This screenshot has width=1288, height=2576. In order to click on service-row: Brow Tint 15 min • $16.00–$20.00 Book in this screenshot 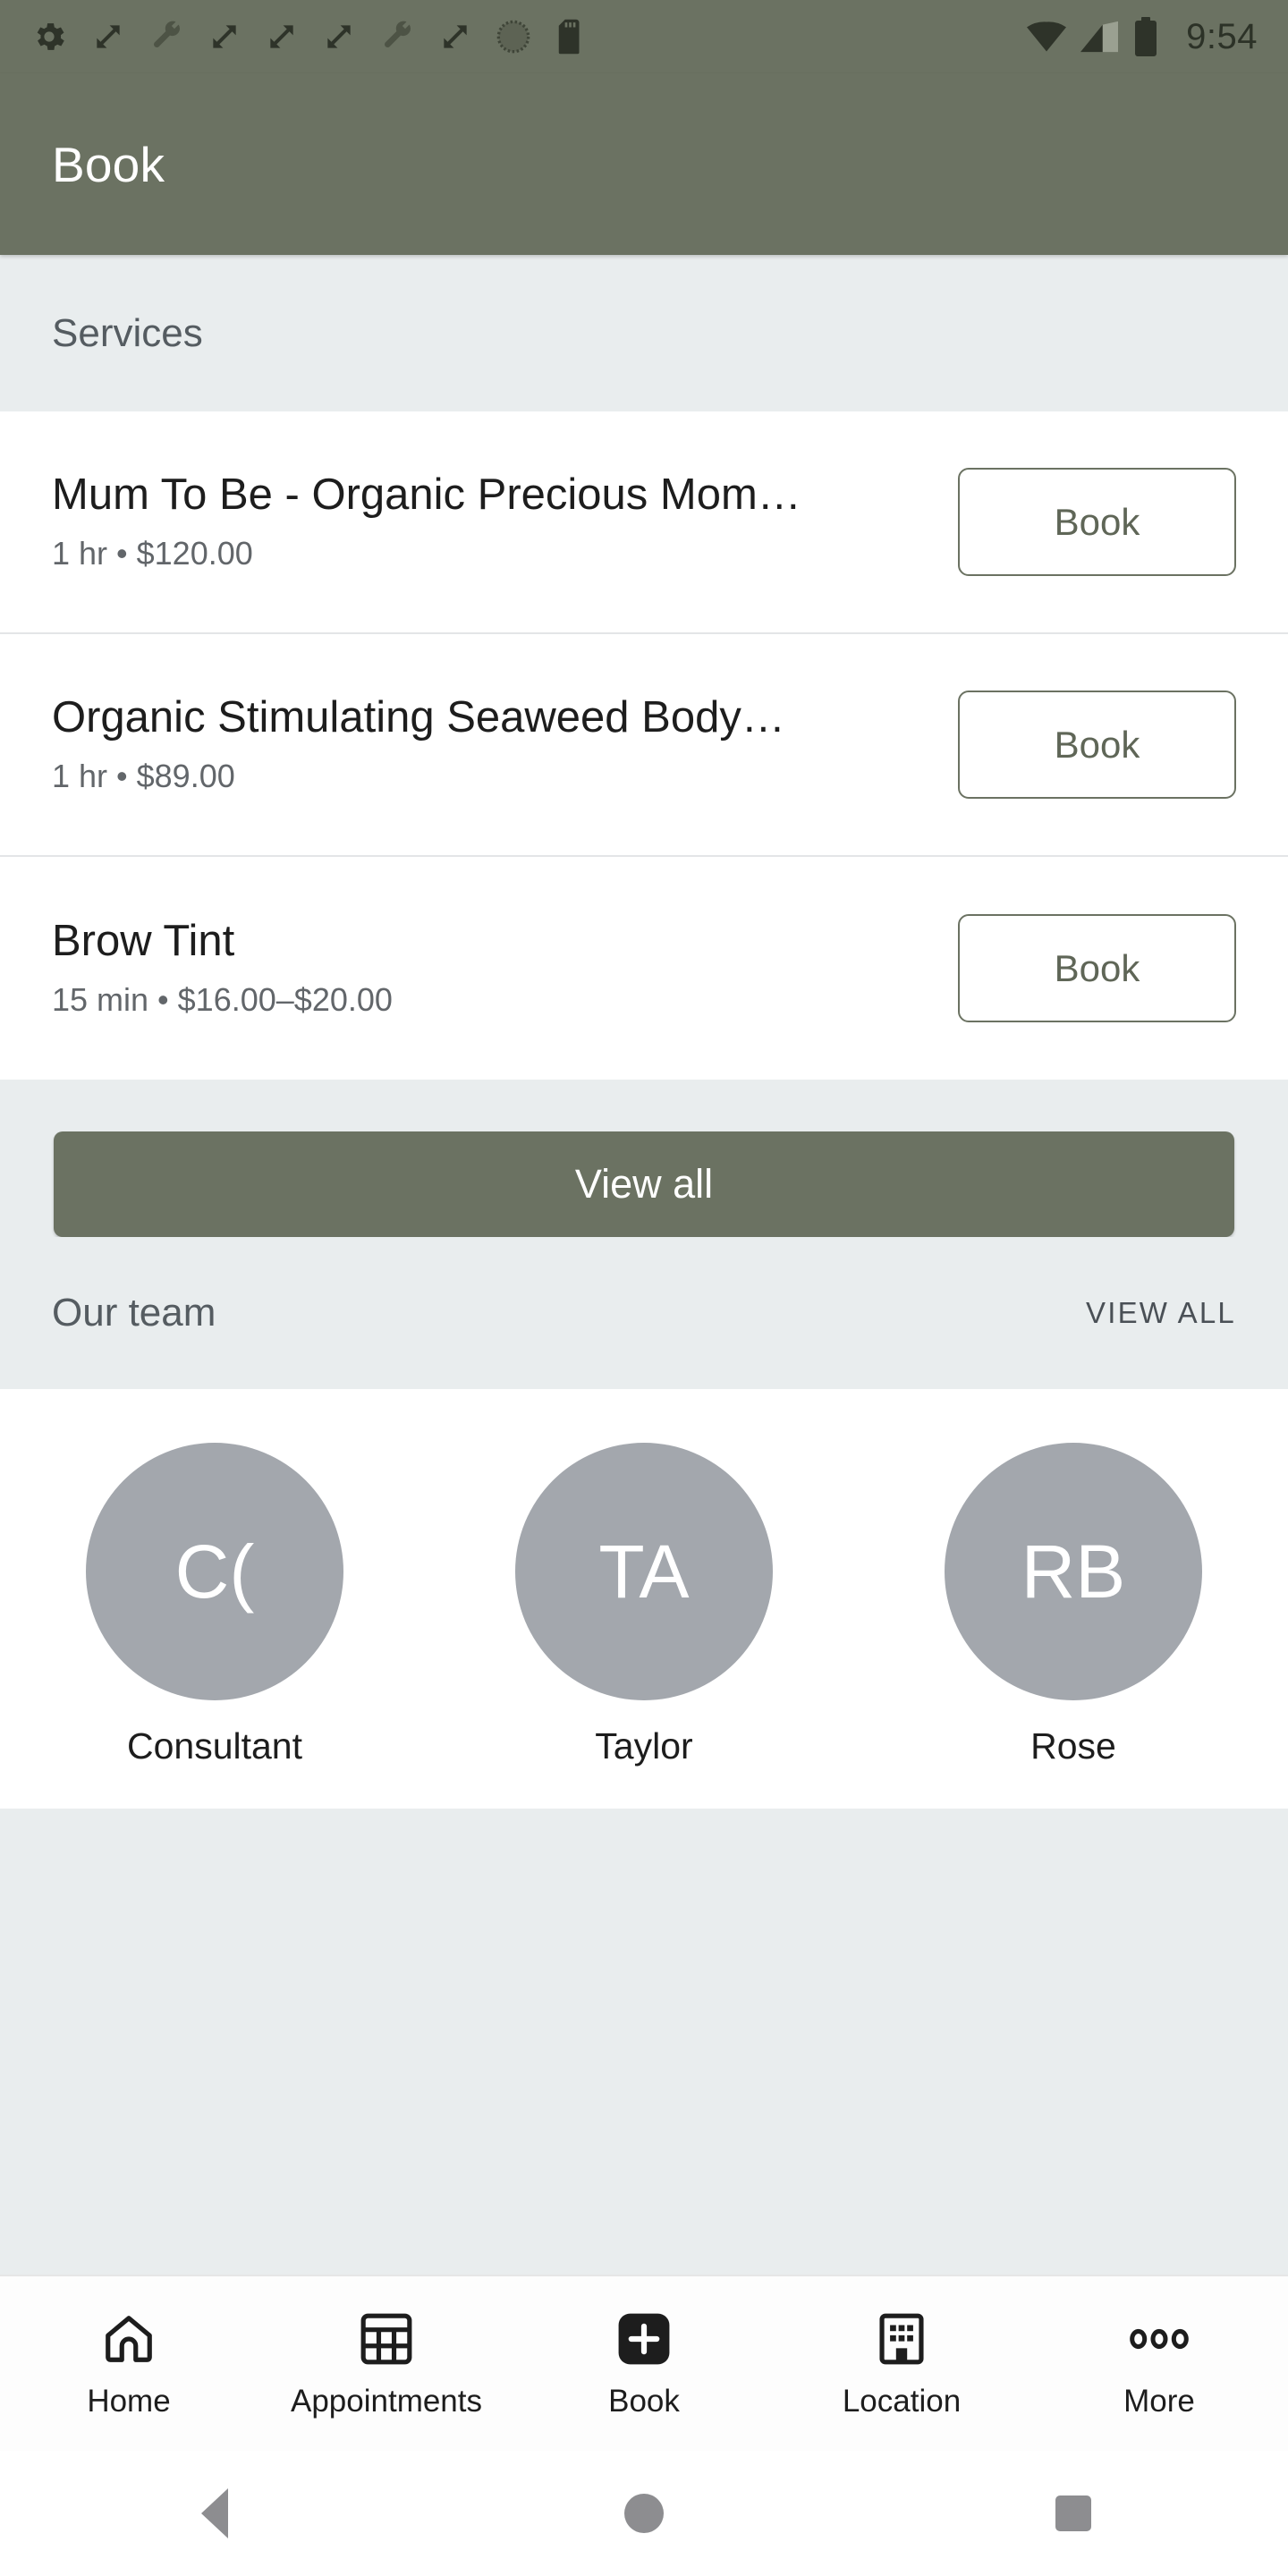, I will do `click(644, 968)`.